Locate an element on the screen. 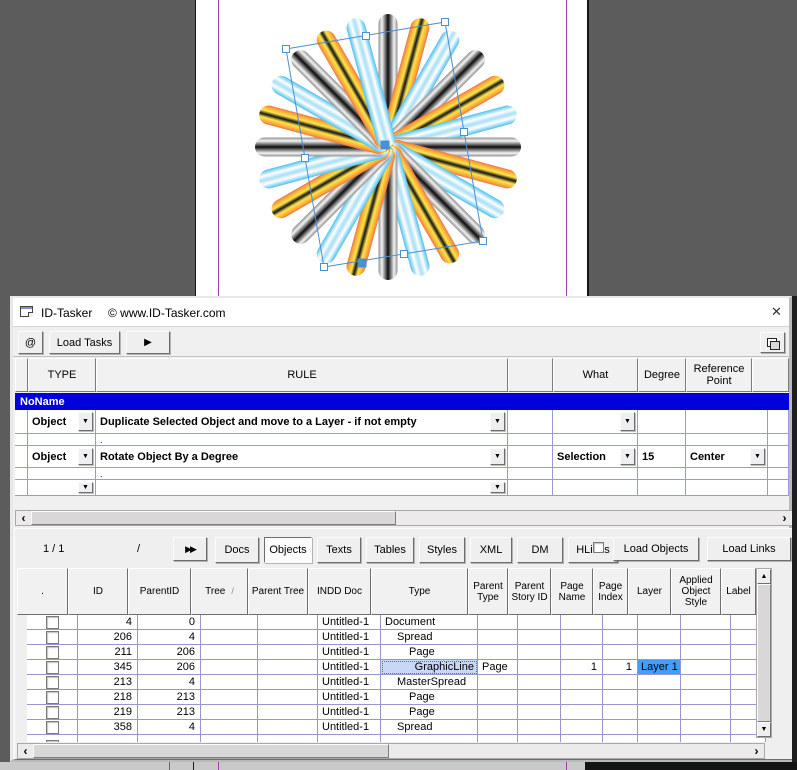 The height and width of the screenshot is (770, 797). table-row: 4 0 Untitled-1 Document is located at coordinates (396, 622).